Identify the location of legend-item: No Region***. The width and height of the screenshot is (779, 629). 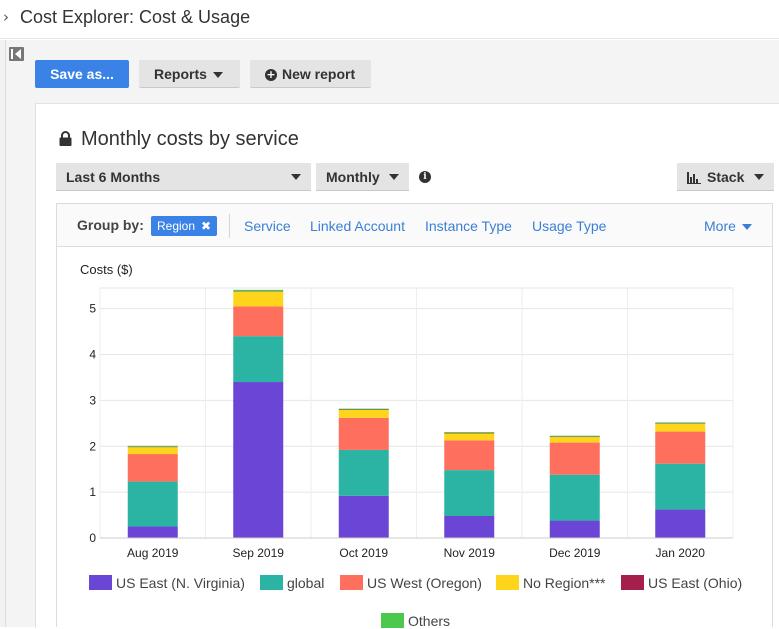
(551, 583).